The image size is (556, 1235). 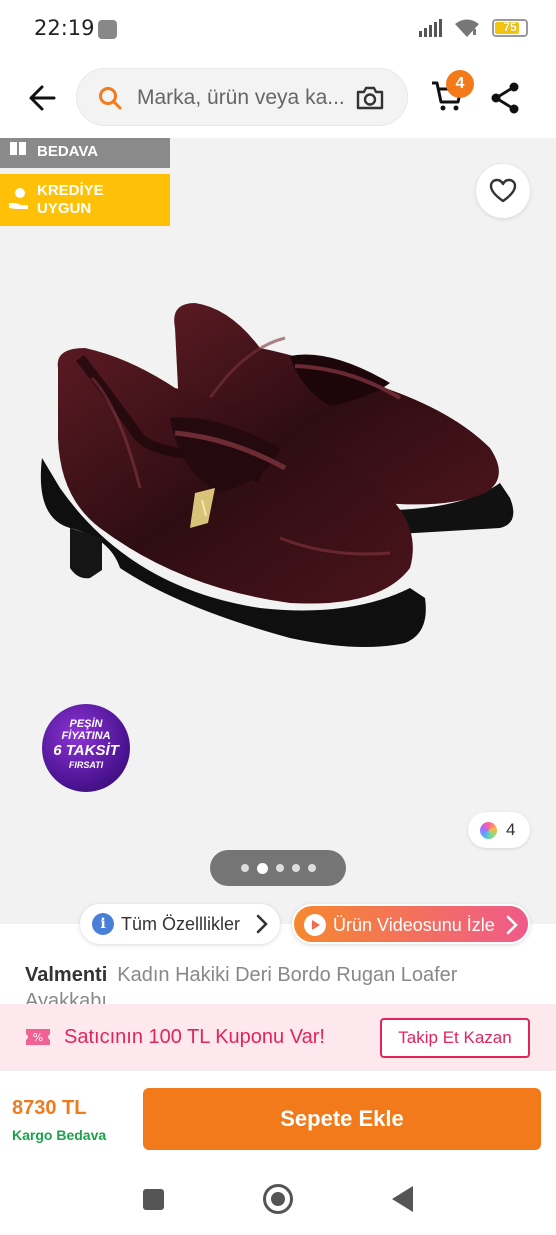 What do you see at coordinates (18, 198) in the screenshot?
I see `hand-coin-icon` at bounding box center [18, 198].